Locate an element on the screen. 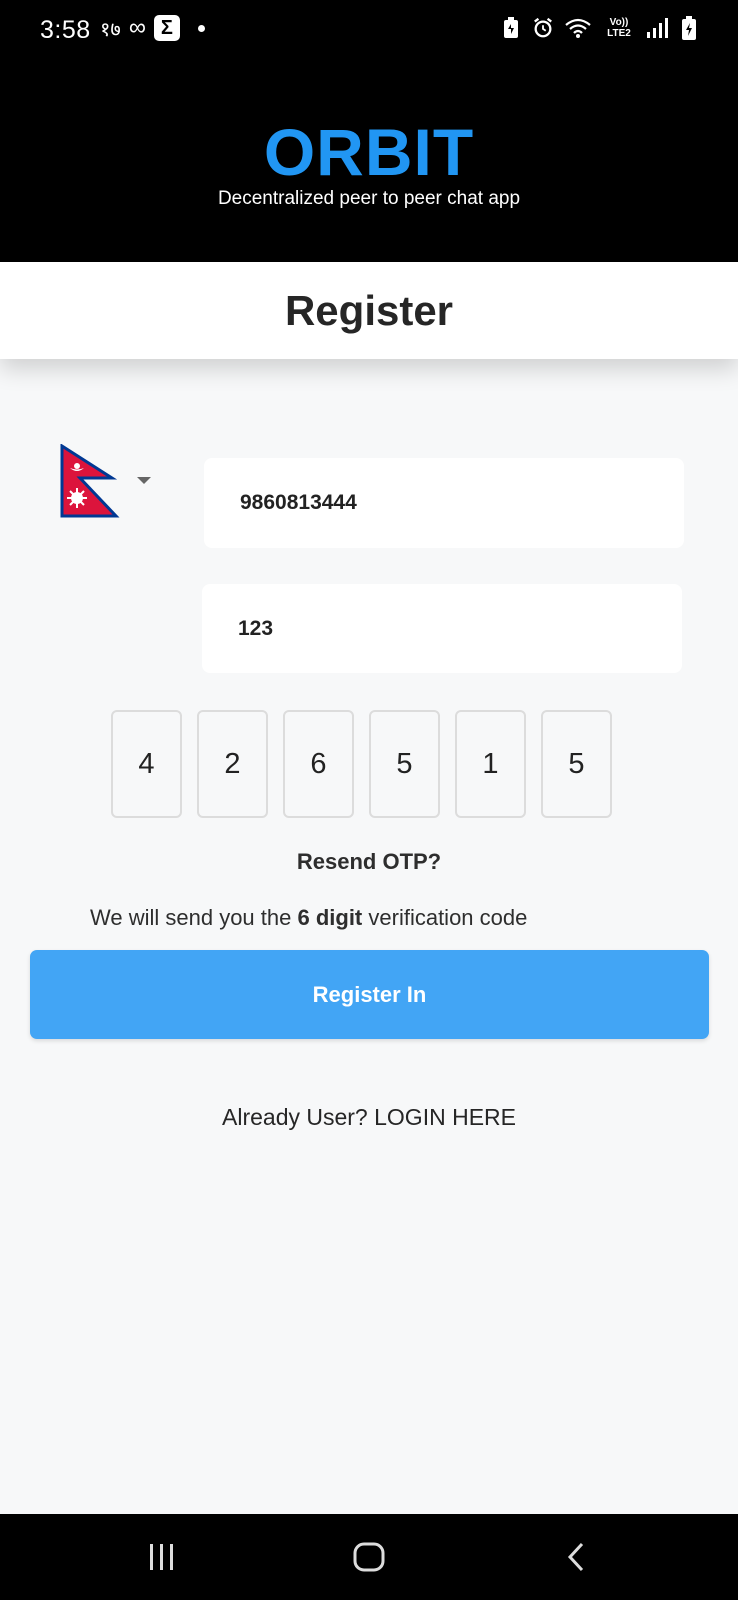 The height and width of the screenshot is (1600, 738). lte-label: LTE2 is located at coordinates (619, 33).